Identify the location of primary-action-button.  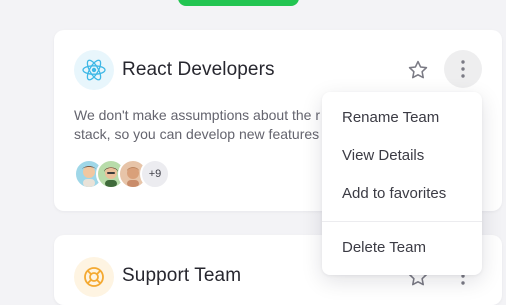
(238, 3).